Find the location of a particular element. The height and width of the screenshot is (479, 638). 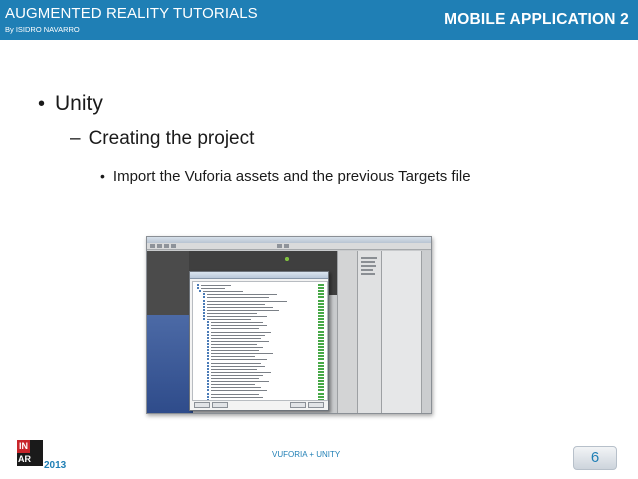

editor-toolbar is located at coordinates (289, 246).